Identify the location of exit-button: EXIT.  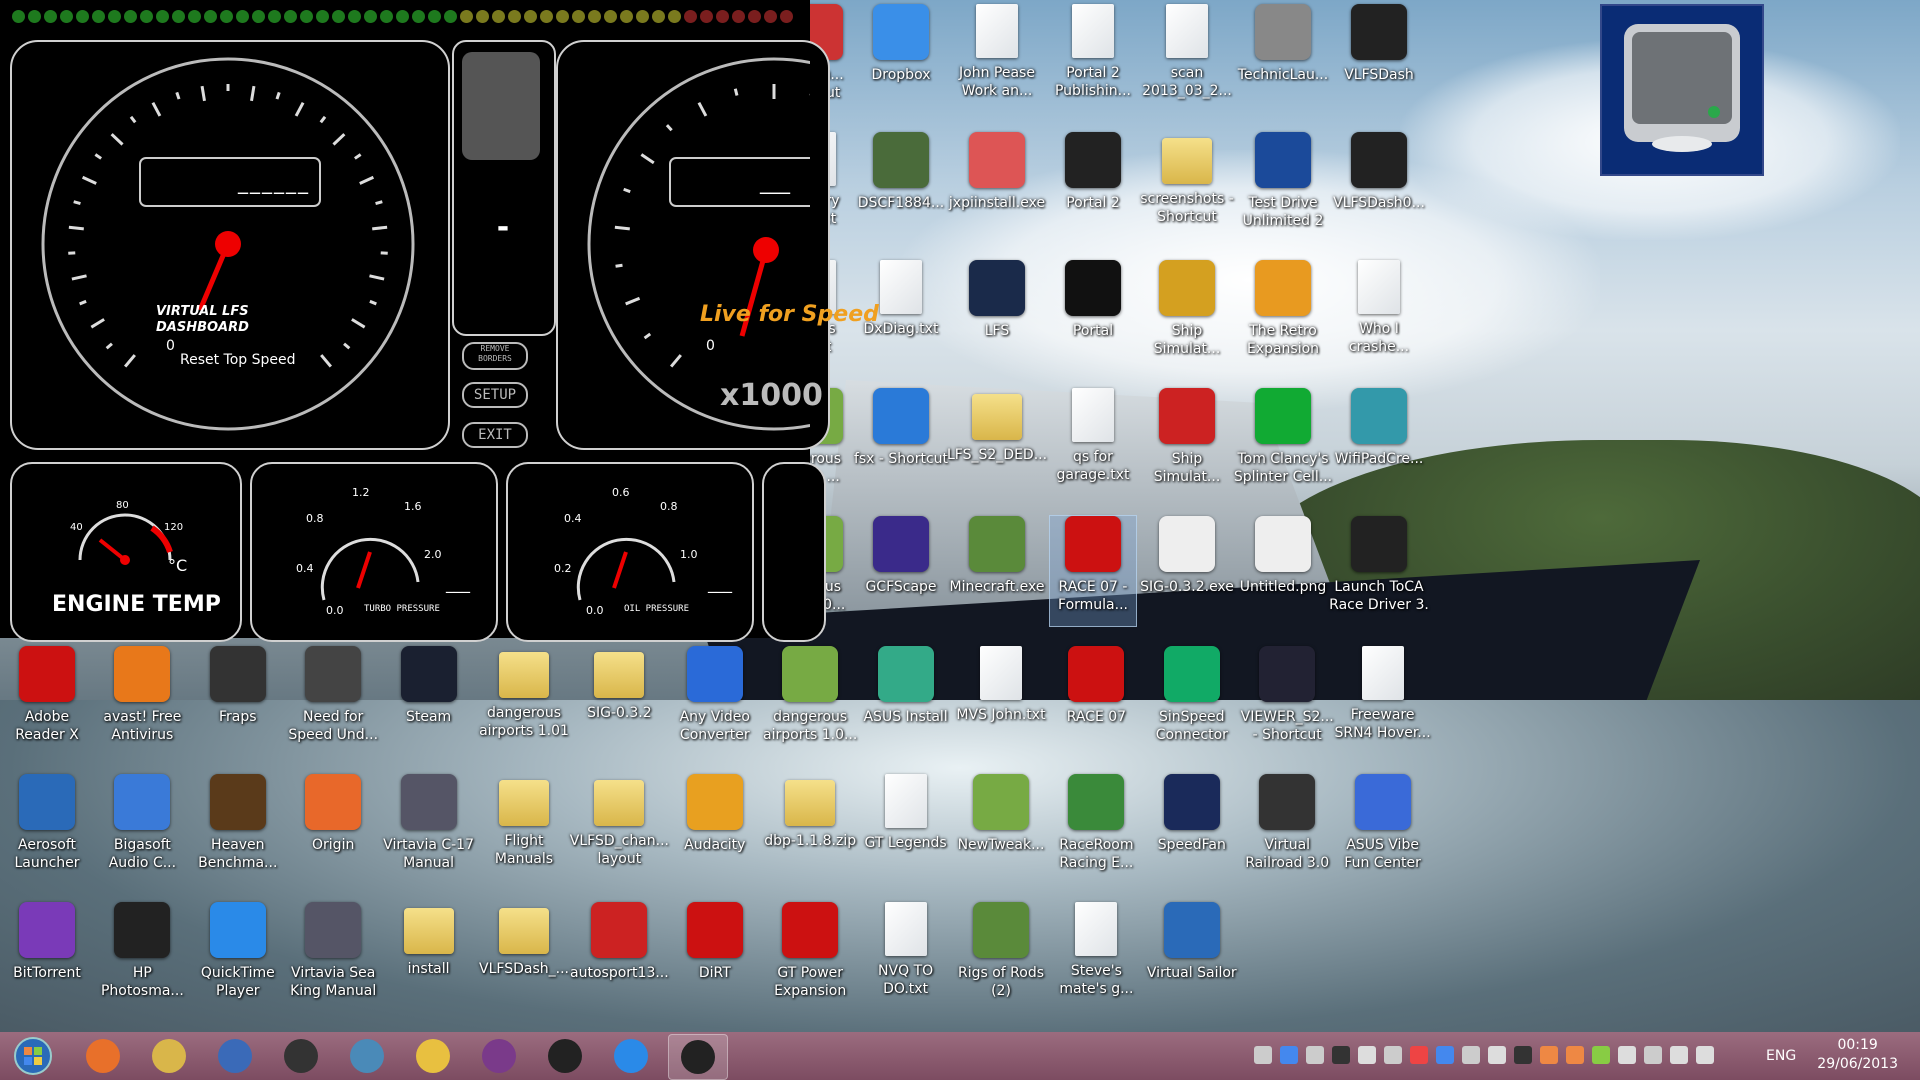
(495, 435).